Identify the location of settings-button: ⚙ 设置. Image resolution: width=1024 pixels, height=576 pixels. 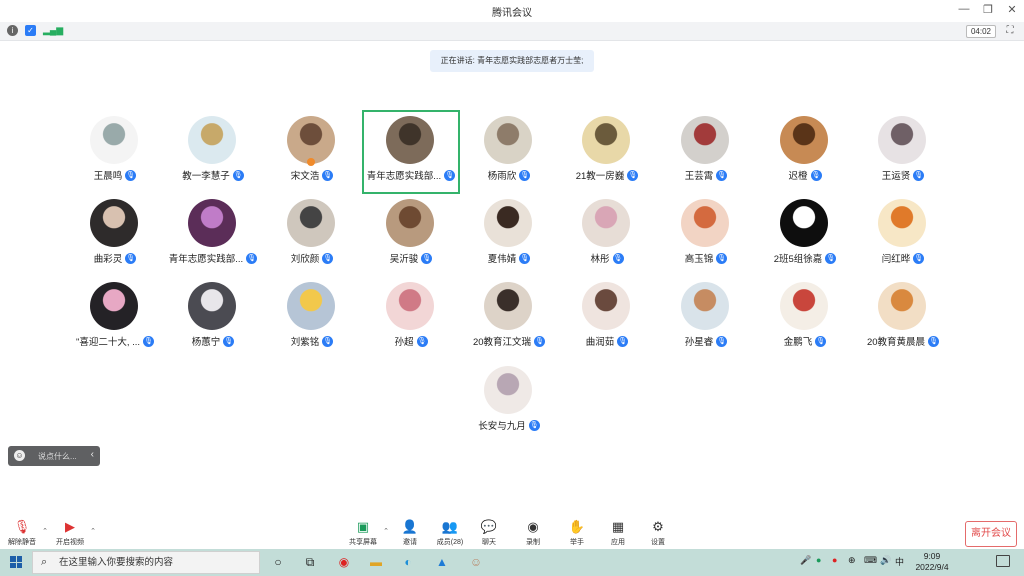
(658, 532).